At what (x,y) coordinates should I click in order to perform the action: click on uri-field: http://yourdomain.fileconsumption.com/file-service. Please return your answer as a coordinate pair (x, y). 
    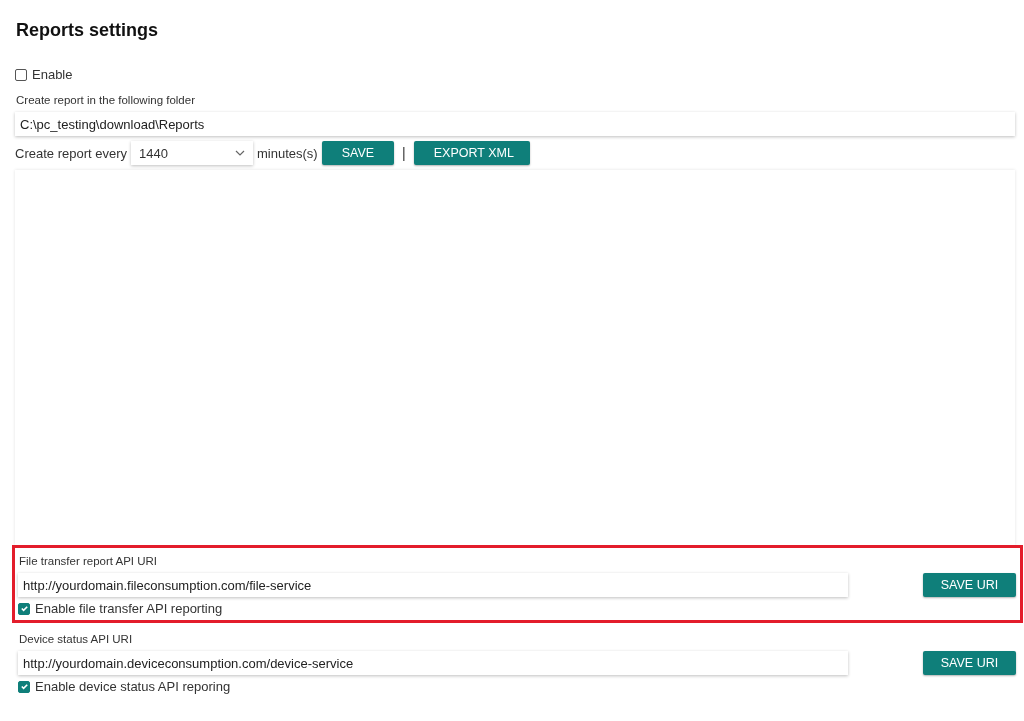
    Looking at the image, I should click on (433, 585).